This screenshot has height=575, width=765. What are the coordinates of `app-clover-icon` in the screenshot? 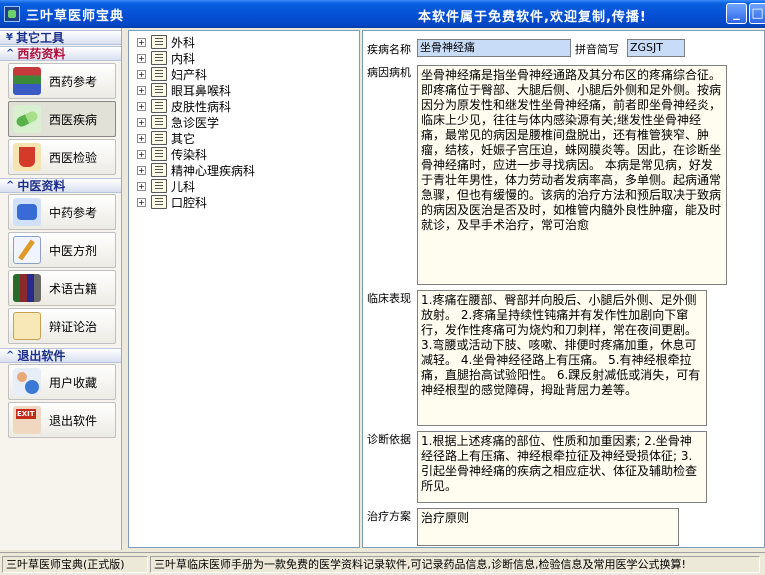 It's located at (12, 14).